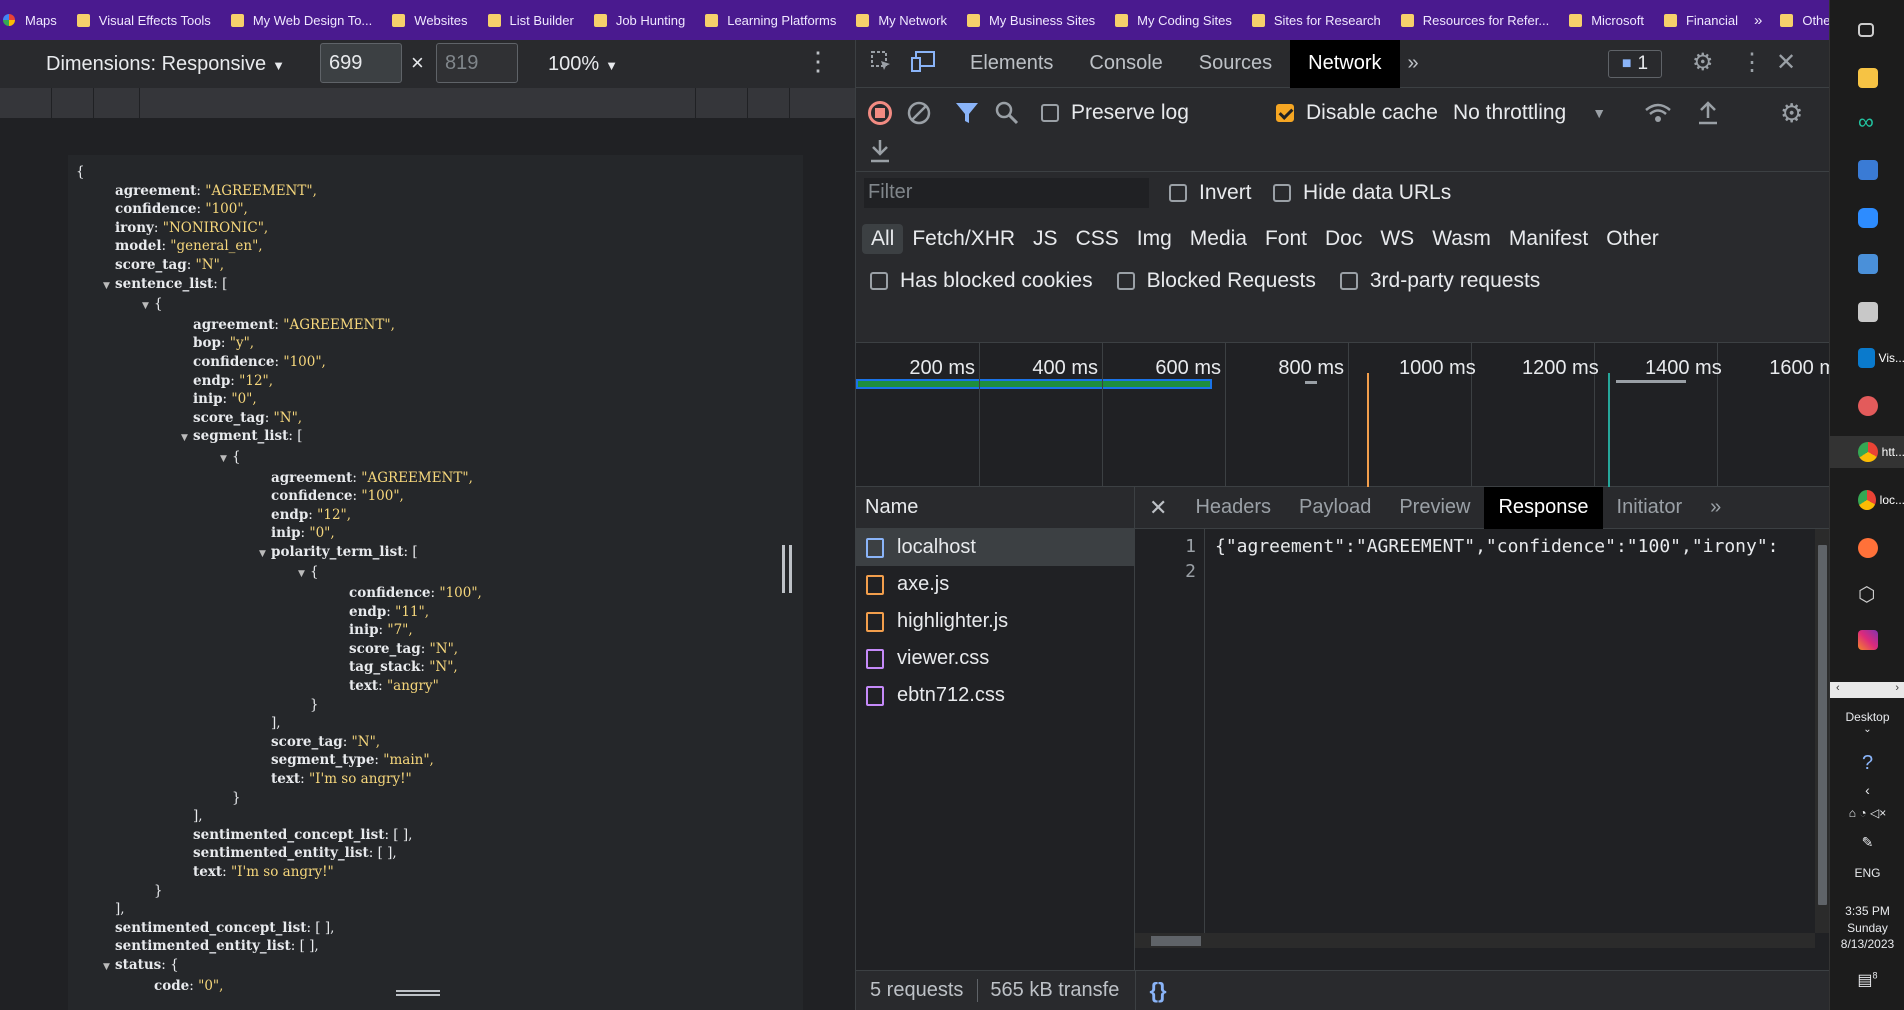 This screenshot has width=1904, height=1010. What do you see at coordinates (963, 239) in the screenshot?
I see `type-filter-fetchxhr: Fetch/XHR` at bounding box center [963, 239].